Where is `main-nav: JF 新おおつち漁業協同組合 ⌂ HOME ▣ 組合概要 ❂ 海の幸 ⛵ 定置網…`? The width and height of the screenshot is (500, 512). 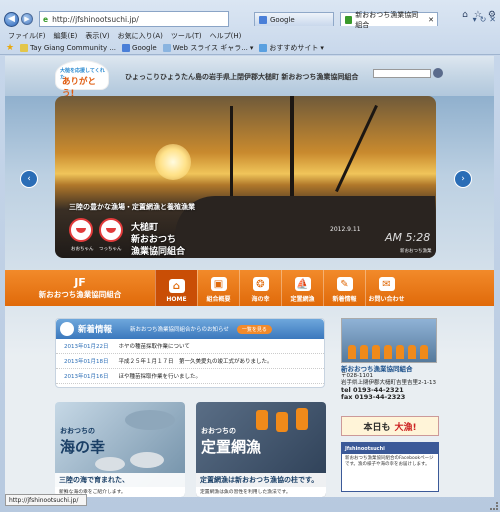 main-nav: JF 新おおつち漁業協同組合 ⌂ HOME ▣ 組合概要 ❂ 海の幸 ⛵ 定置網… is located at coordinates (249, 288).